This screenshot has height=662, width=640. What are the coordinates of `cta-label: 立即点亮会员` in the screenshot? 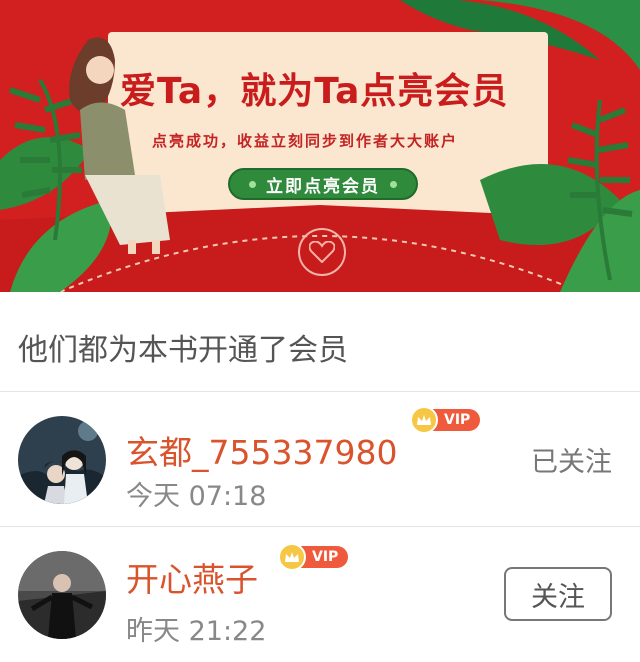 It's located at (323, 186).